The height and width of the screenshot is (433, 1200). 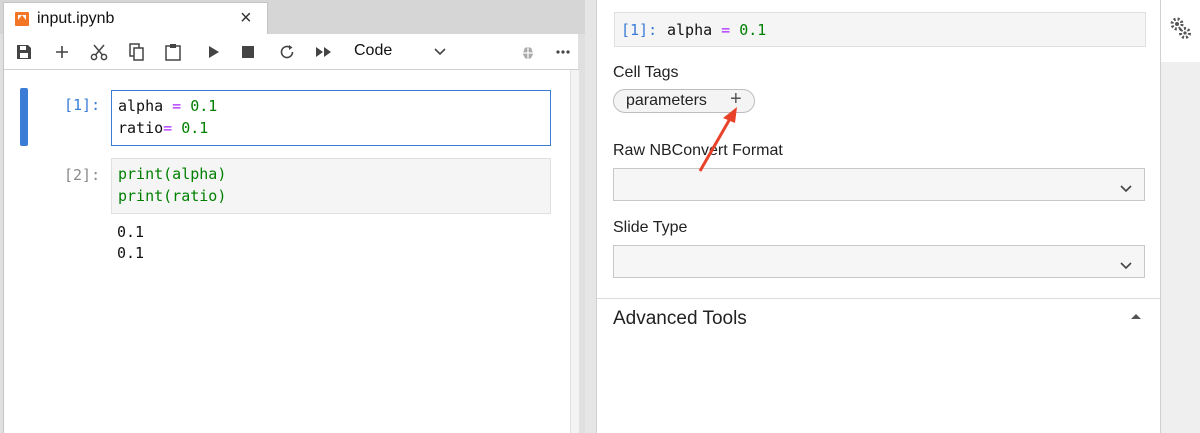 I want to click on panel-divider, so click(x=591, y=216).